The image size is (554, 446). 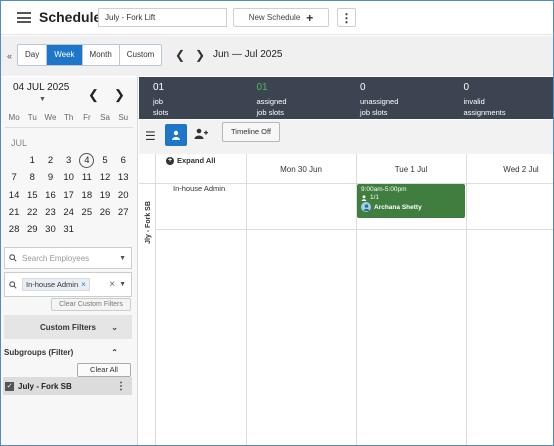 What do you see at coordinates (201, 135) in the screenshot?
I see `add-person-icon` at bounding box center [201, 135].